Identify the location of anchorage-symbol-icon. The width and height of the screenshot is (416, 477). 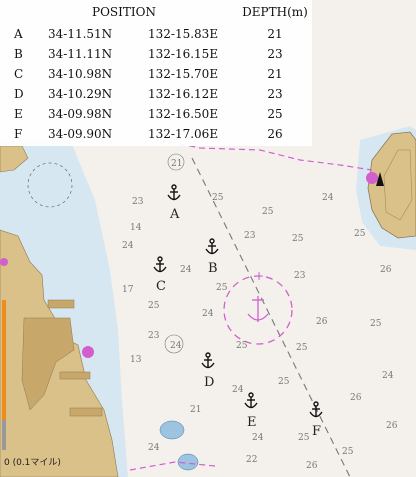
(258, 309).